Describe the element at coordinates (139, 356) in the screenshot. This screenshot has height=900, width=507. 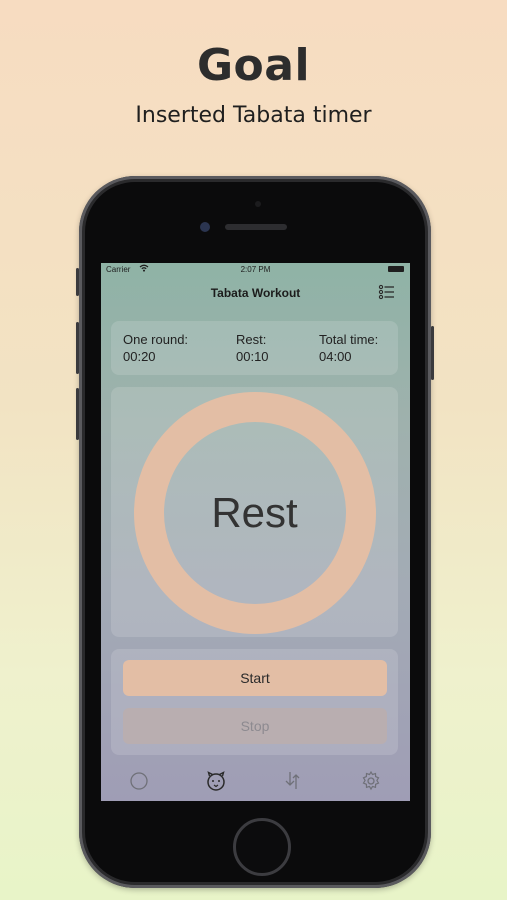
I see `one-round-value: 00:20` at that location.